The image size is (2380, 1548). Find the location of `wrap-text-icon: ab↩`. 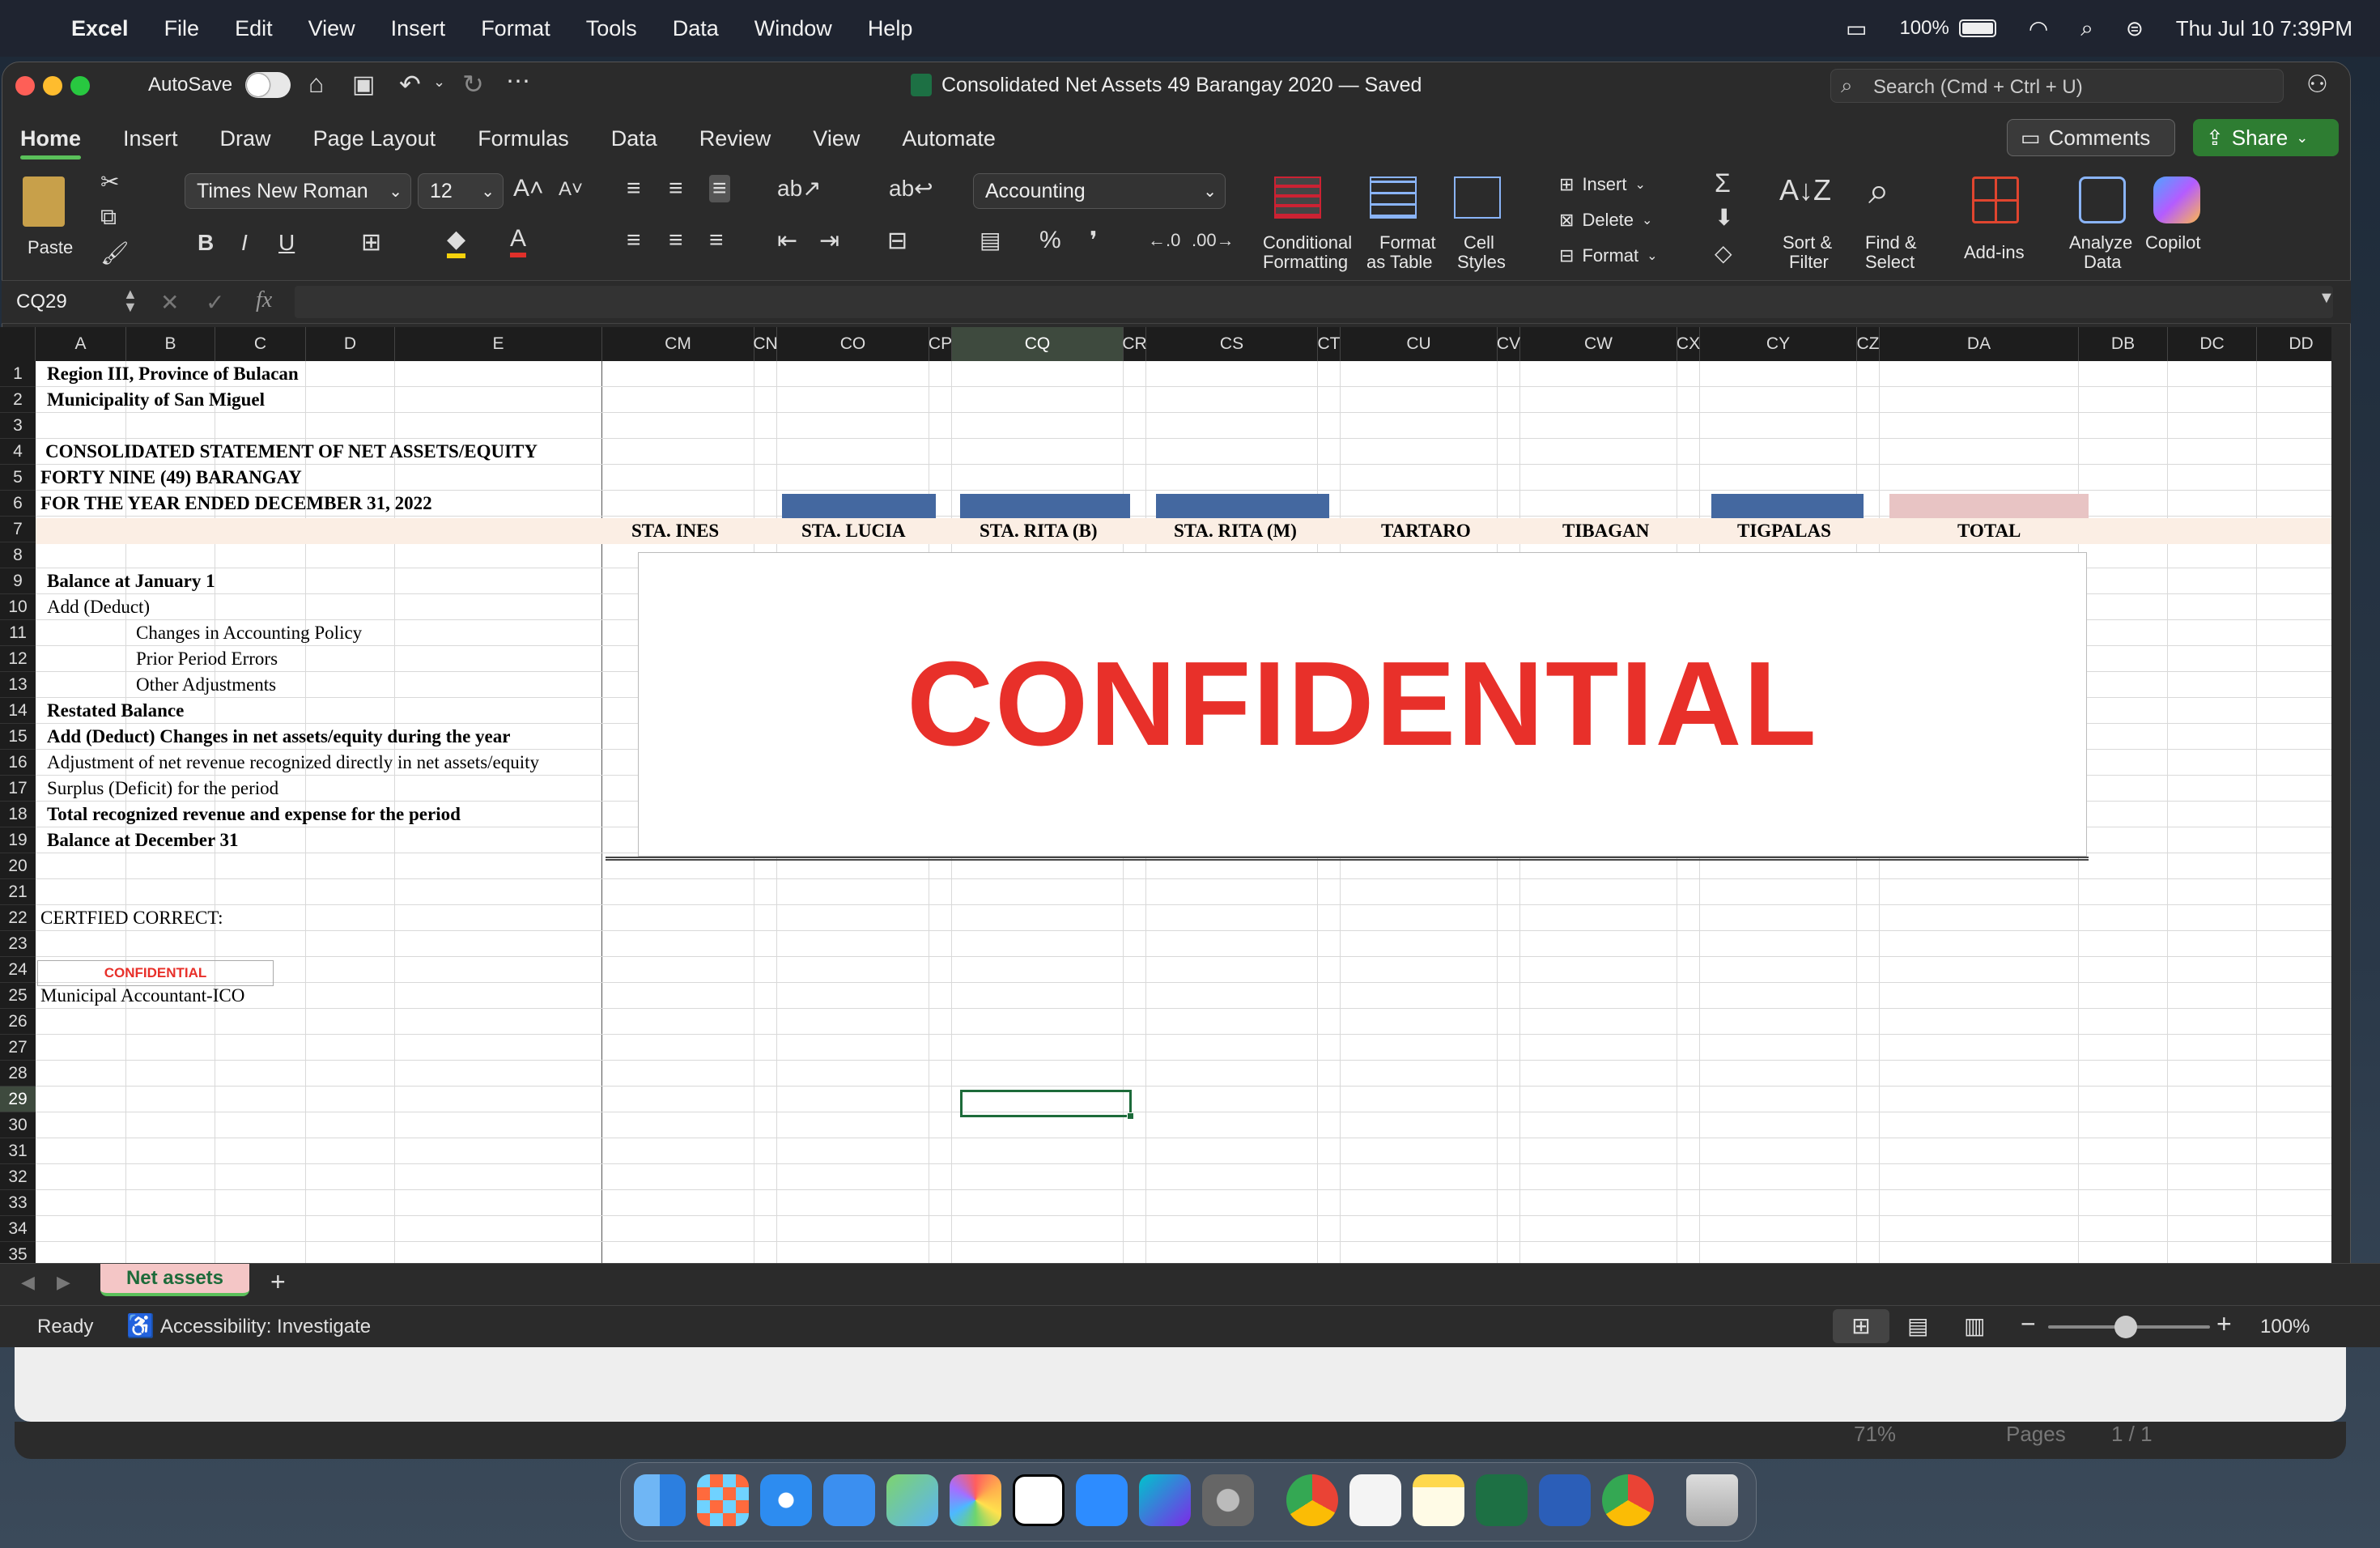

wrap-text-icon: ab↩ is located at coordinates (911, 189).